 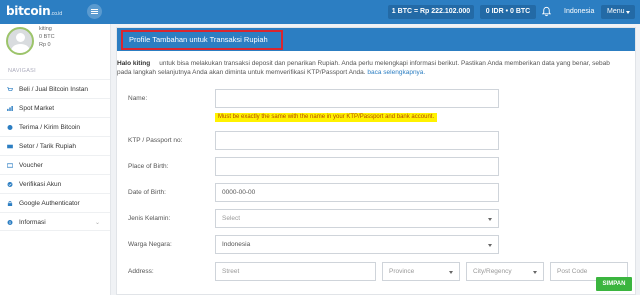 I want to click on name-input, so click(x=357, y=98).